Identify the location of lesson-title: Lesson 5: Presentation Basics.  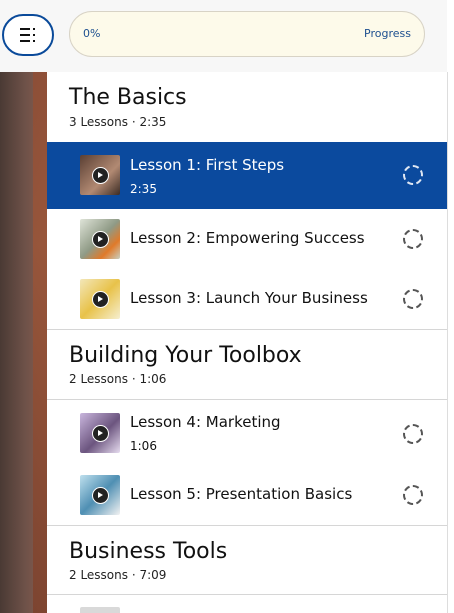
(241, 494).